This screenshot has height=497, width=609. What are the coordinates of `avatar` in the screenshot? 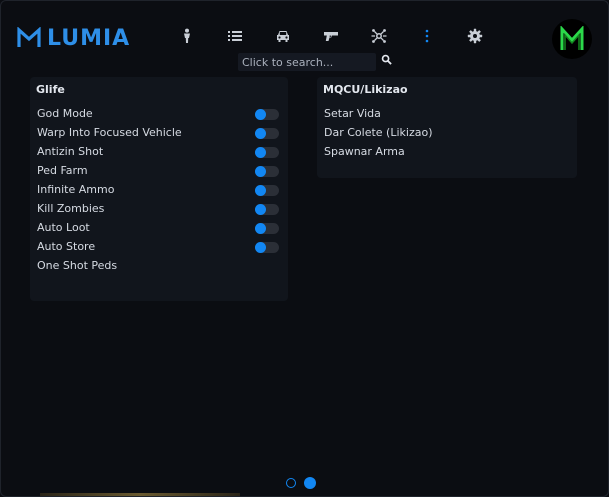 It's located at (572, 39).